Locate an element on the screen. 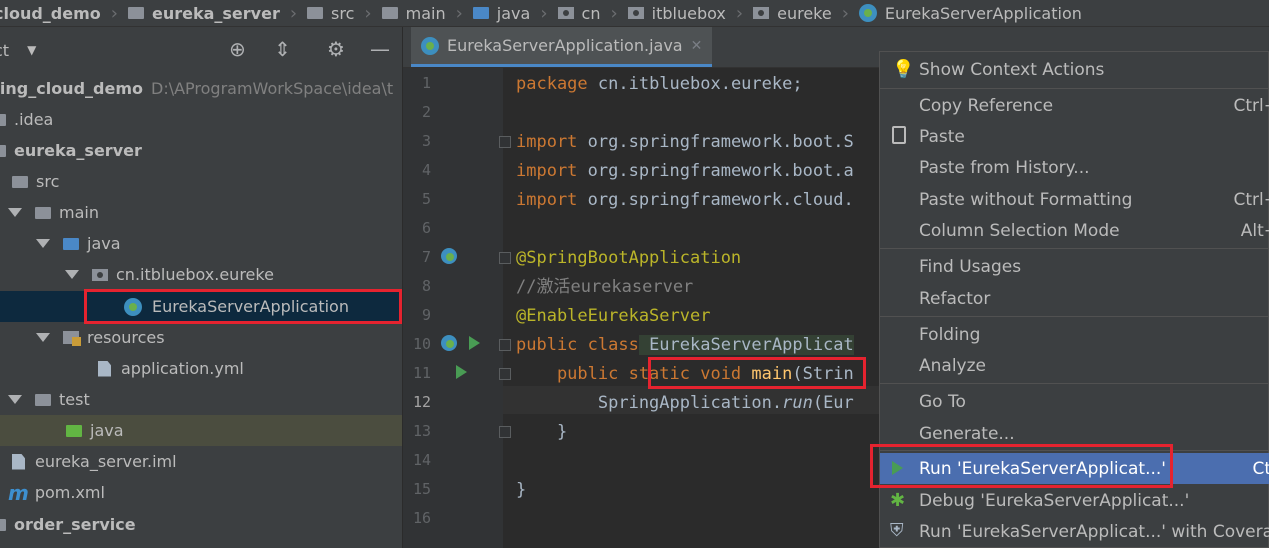  menu-item-run: Run 'EurekaServerApplicat...' Ctr is located at coordinates (1074, 468).